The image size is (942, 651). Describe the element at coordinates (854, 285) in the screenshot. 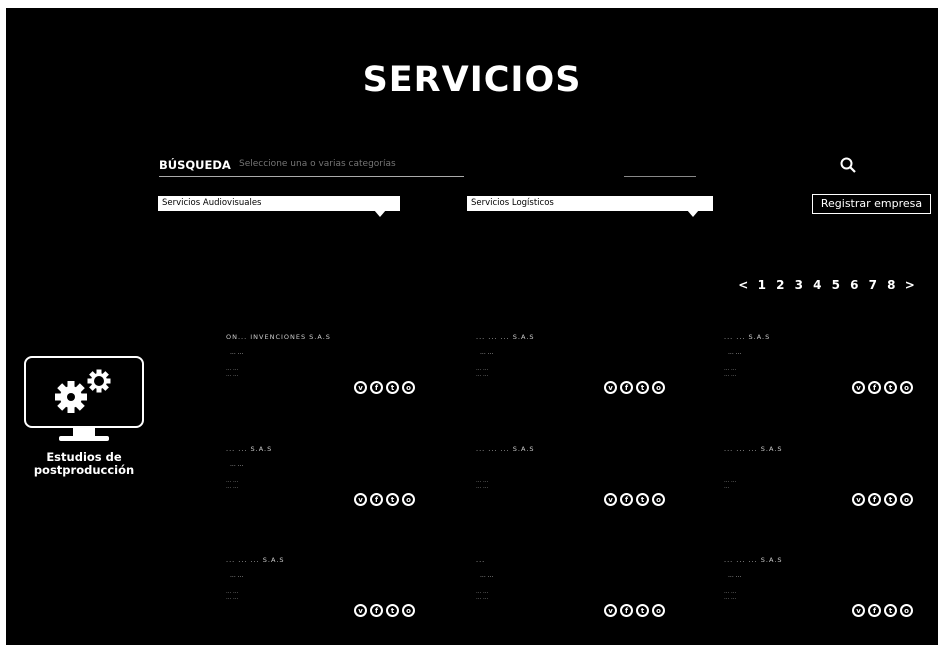

I see `page-6-link: 6` at that location.